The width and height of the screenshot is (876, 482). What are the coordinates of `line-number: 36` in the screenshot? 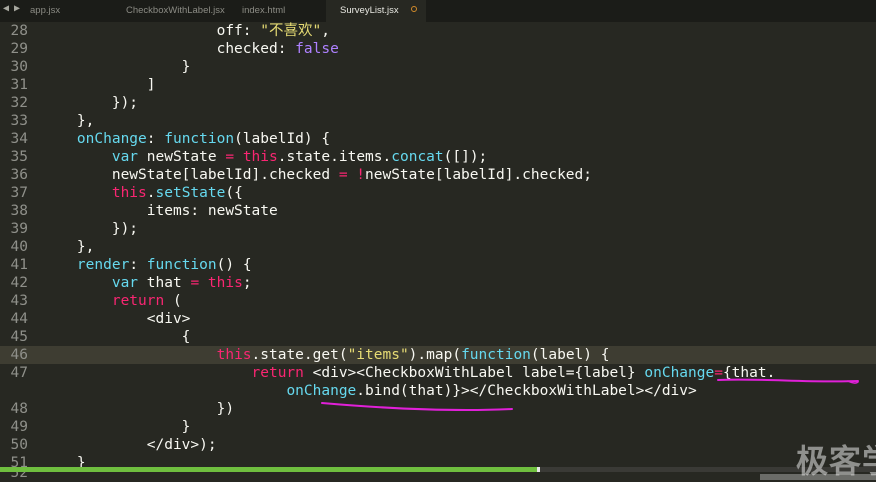 It's located at (19, 175).